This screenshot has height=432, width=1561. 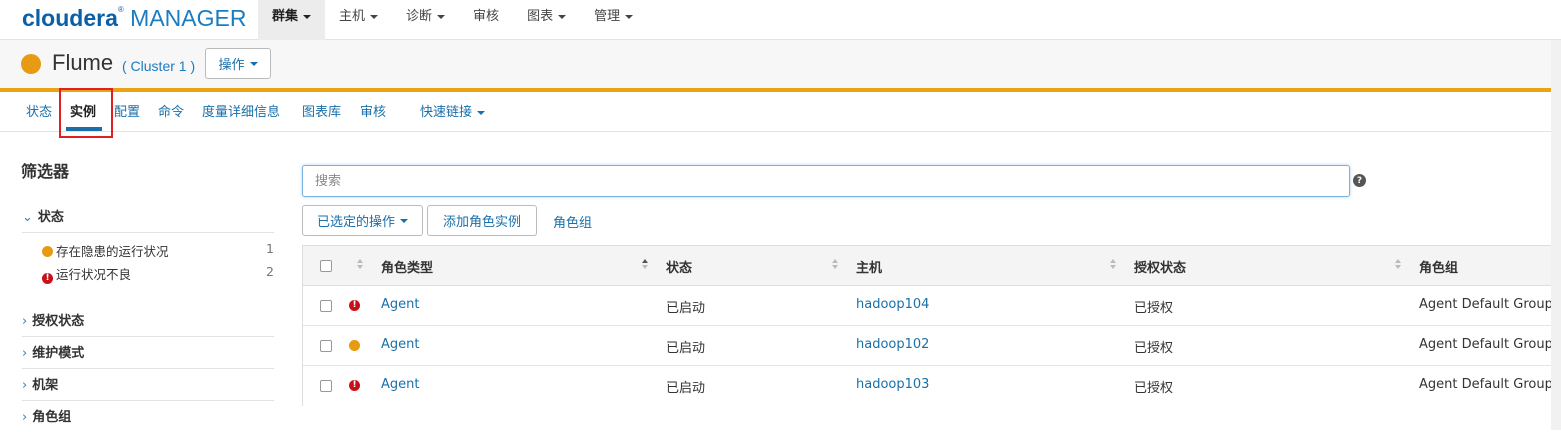 I want to click on column-role-type: 角色类型, so click(x=407, y=266).